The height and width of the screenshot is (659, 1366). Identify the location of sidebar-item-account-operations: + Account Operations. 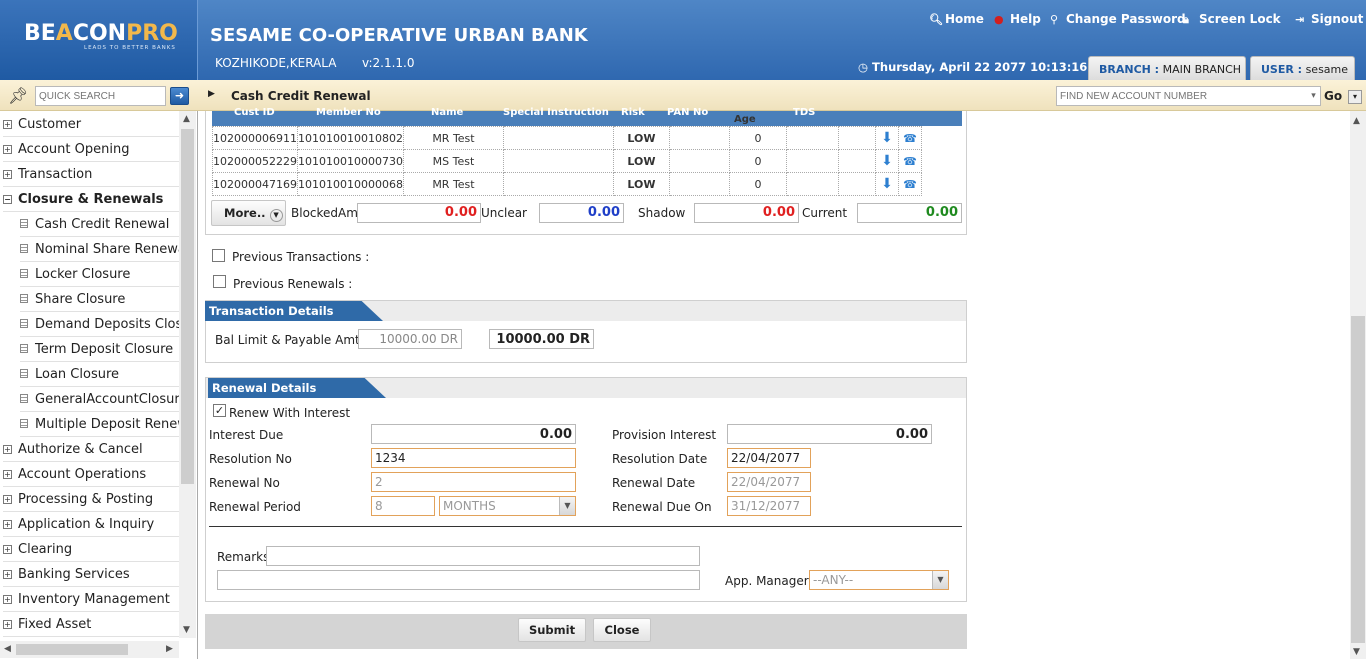
(91, 474).